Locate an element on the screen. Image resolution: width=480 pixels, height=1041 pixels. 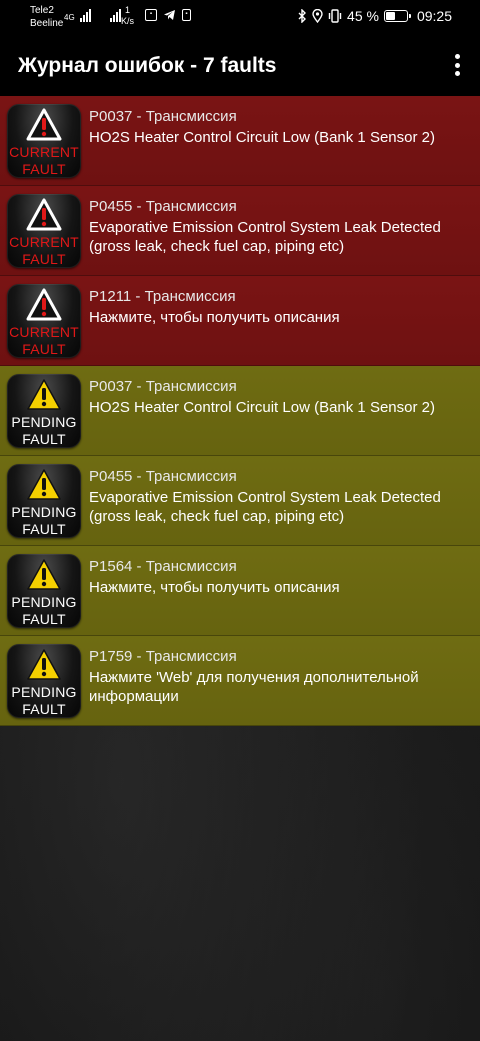
status-right: 45 % 09:25 is located at coordinates (375, 16).